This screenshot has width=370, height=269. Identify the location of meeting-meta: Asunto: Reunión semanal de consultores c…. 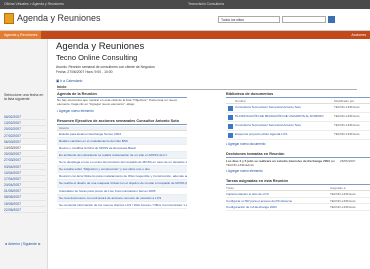
(131, 69).